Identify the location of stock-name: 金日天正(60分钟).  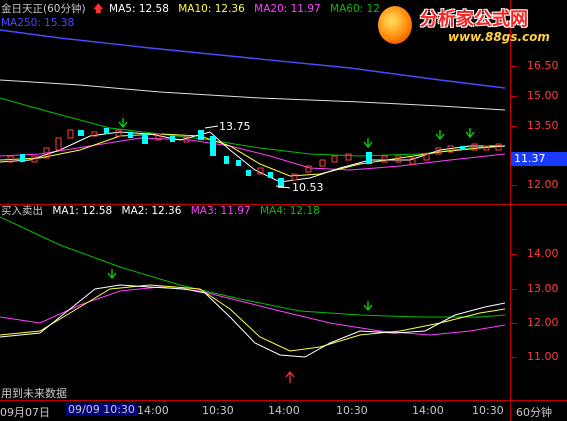
(43, 9).